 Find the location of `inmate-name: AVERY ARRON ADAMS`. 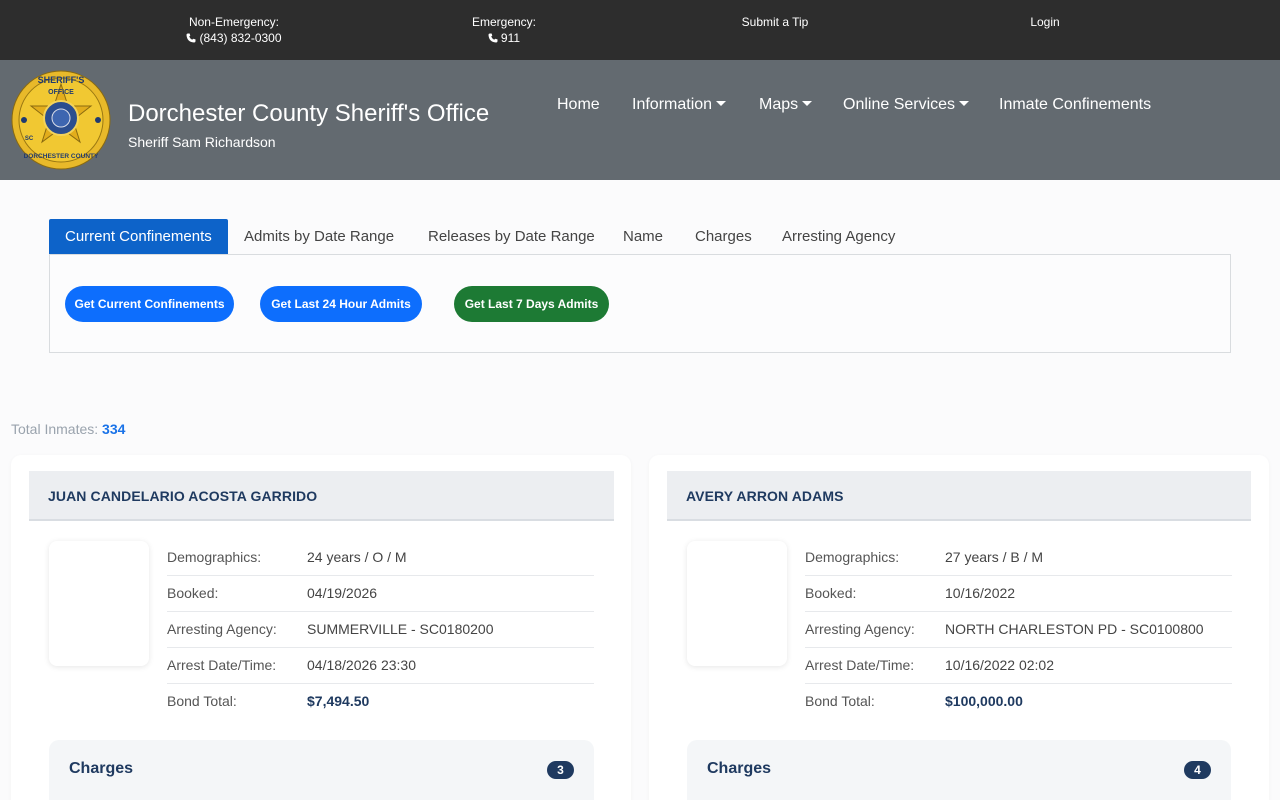

inmate-name: AVERY ARRON ADAMS is located at coordinates (765, 496).